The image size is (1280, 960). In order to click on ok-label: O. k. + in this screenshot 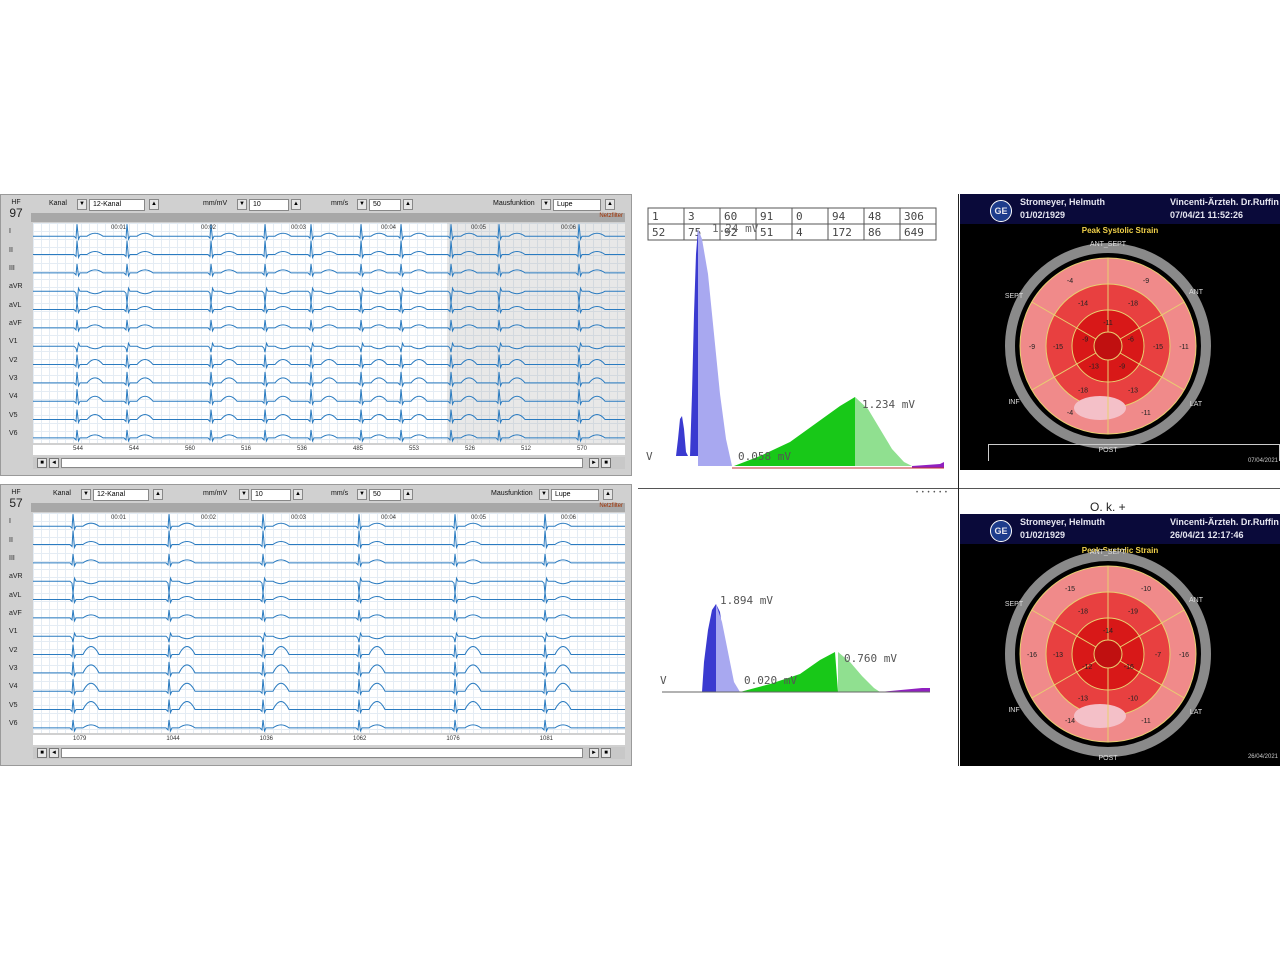, I will do `click(1108, 507)`.